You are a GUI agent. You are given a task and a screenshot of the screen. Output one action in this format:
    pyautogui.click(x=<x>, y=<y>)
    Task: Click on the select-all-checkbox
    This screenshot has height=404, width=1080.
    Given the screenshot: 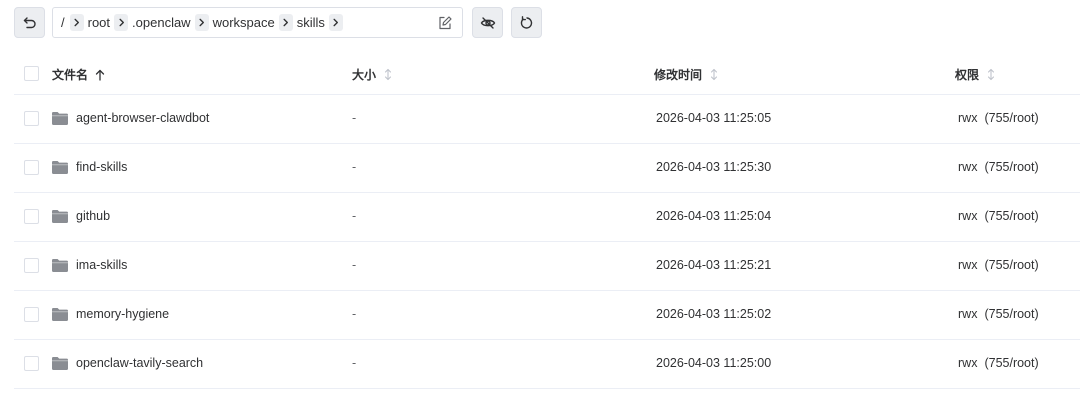 What is the action you would take?
    pyautogui.click(x=31, y=73)
    